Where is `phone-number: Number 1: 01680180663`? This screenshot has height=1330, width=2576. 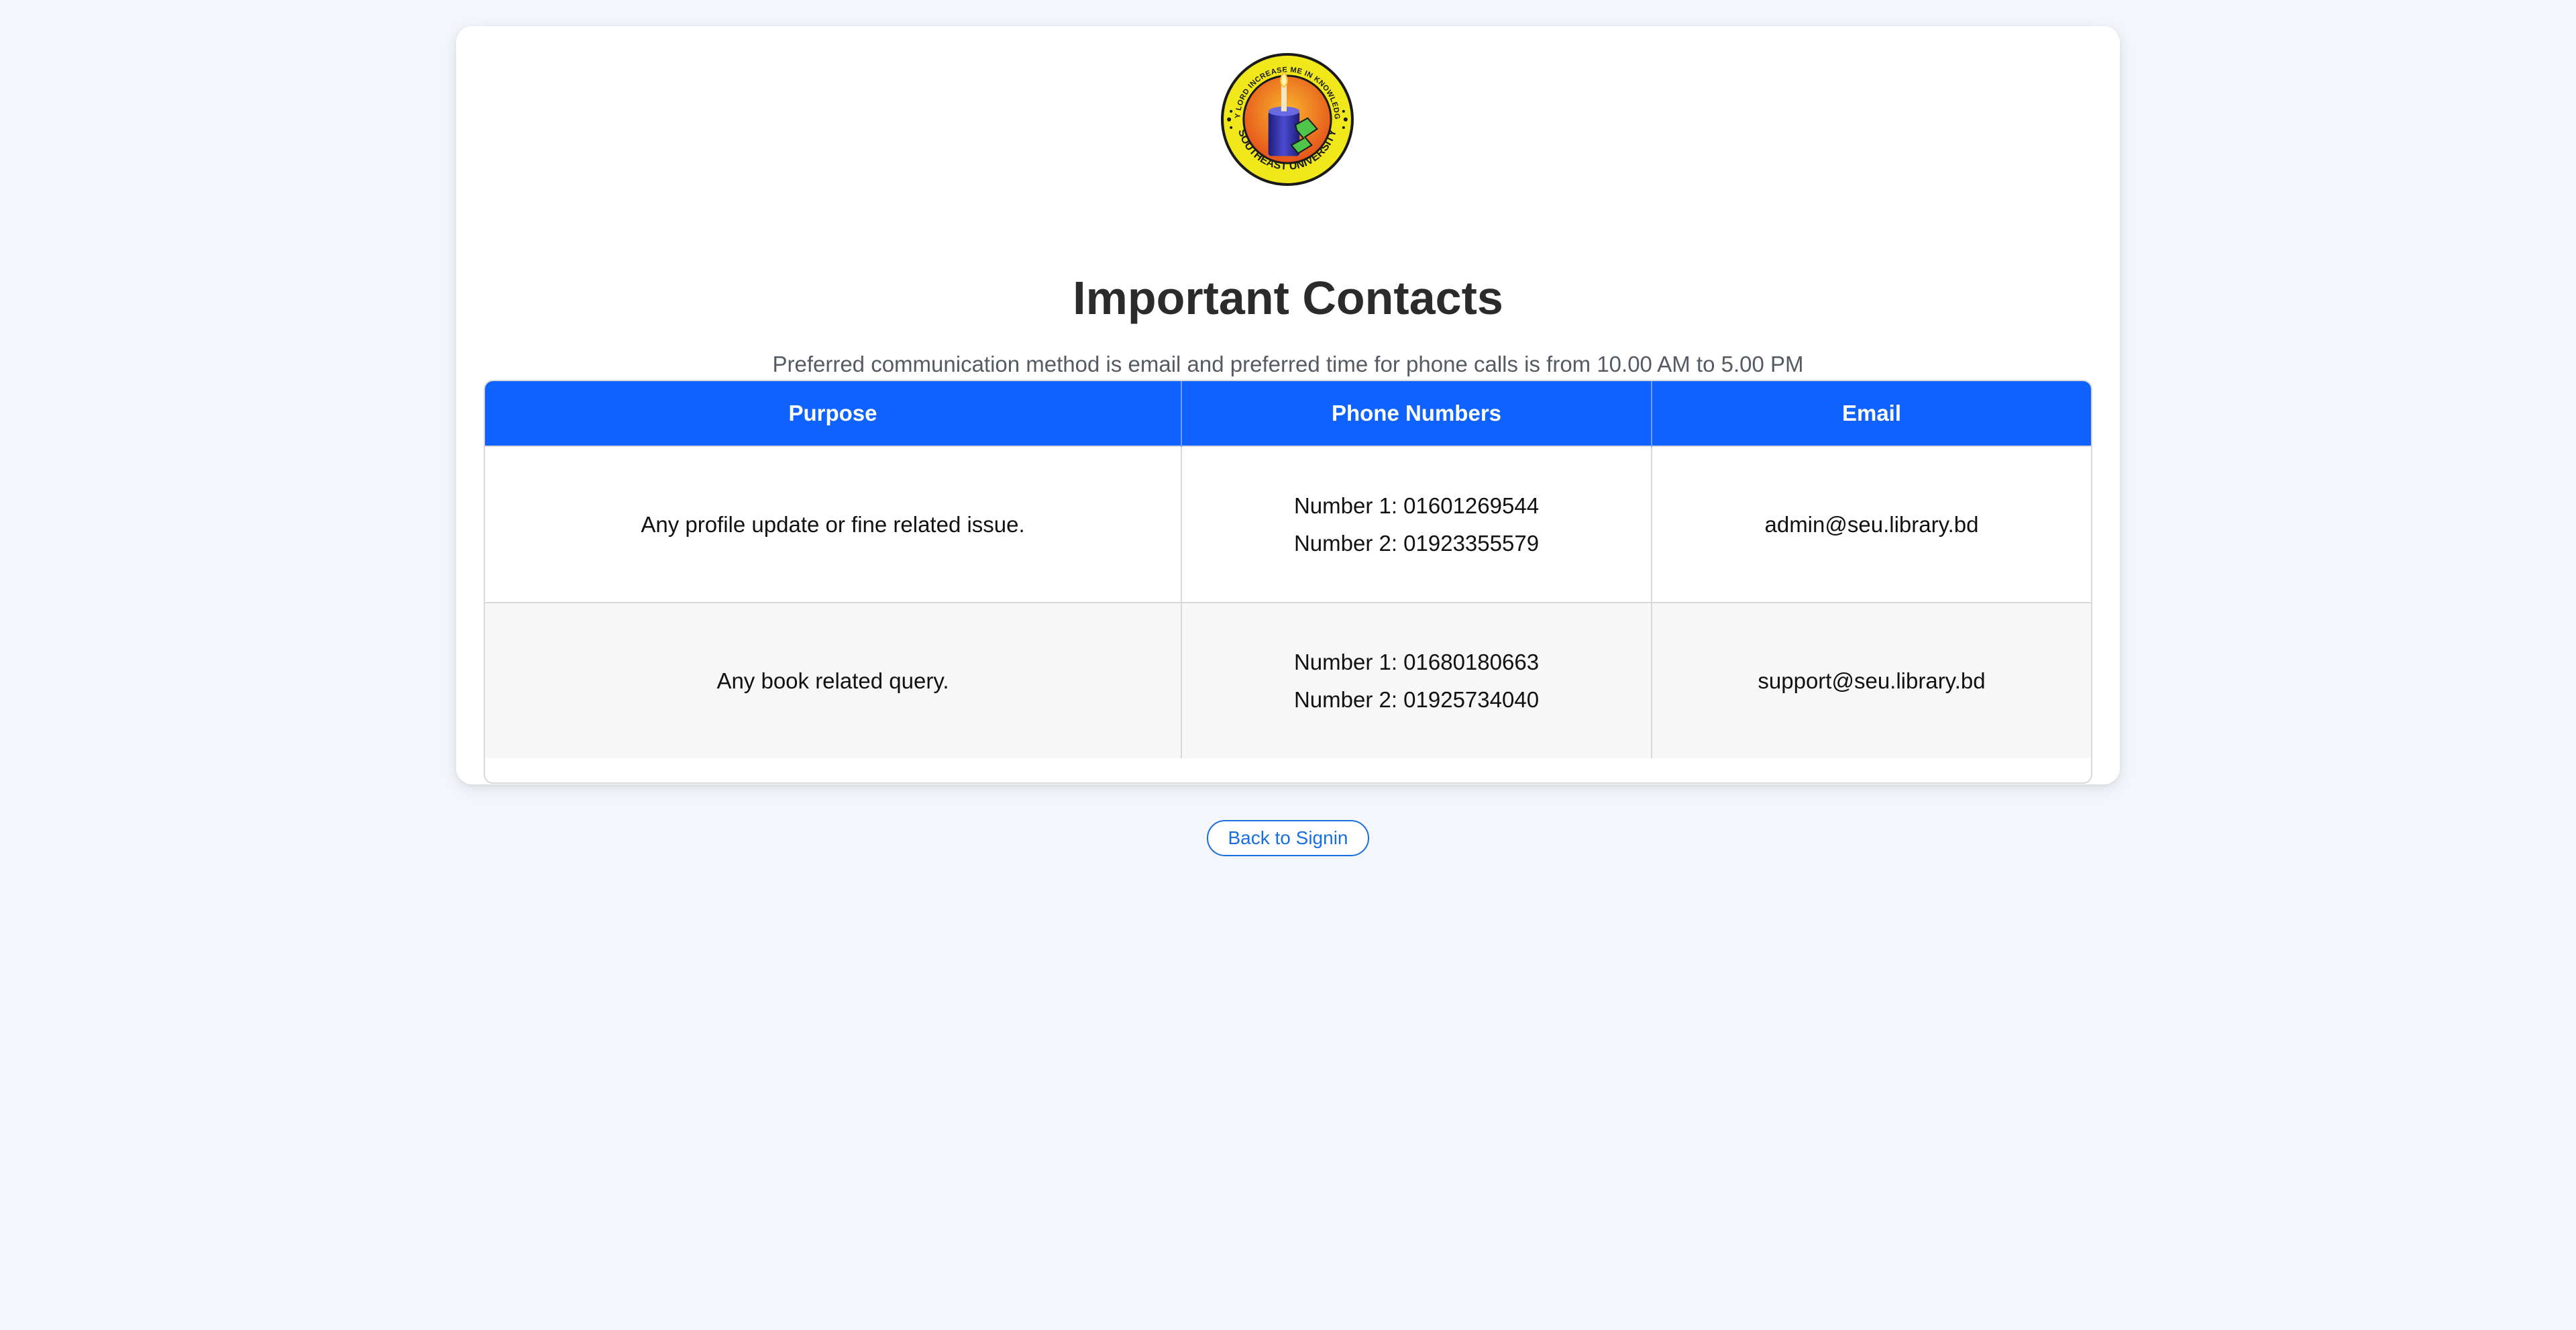
phone-number: Number 1: 01680180663 is located at coordinates (1416, 661).